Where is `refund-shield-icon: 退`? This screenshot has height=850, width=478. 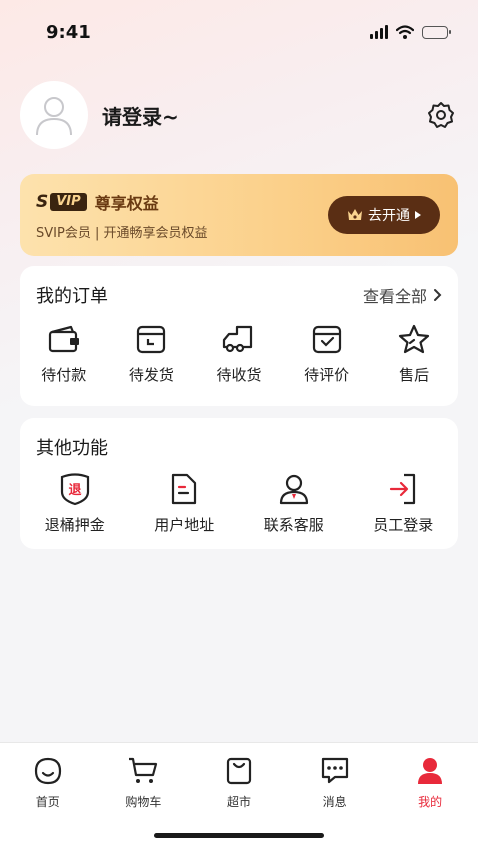
refund-shield-icon: 退 is located at coordinates (75, 489).